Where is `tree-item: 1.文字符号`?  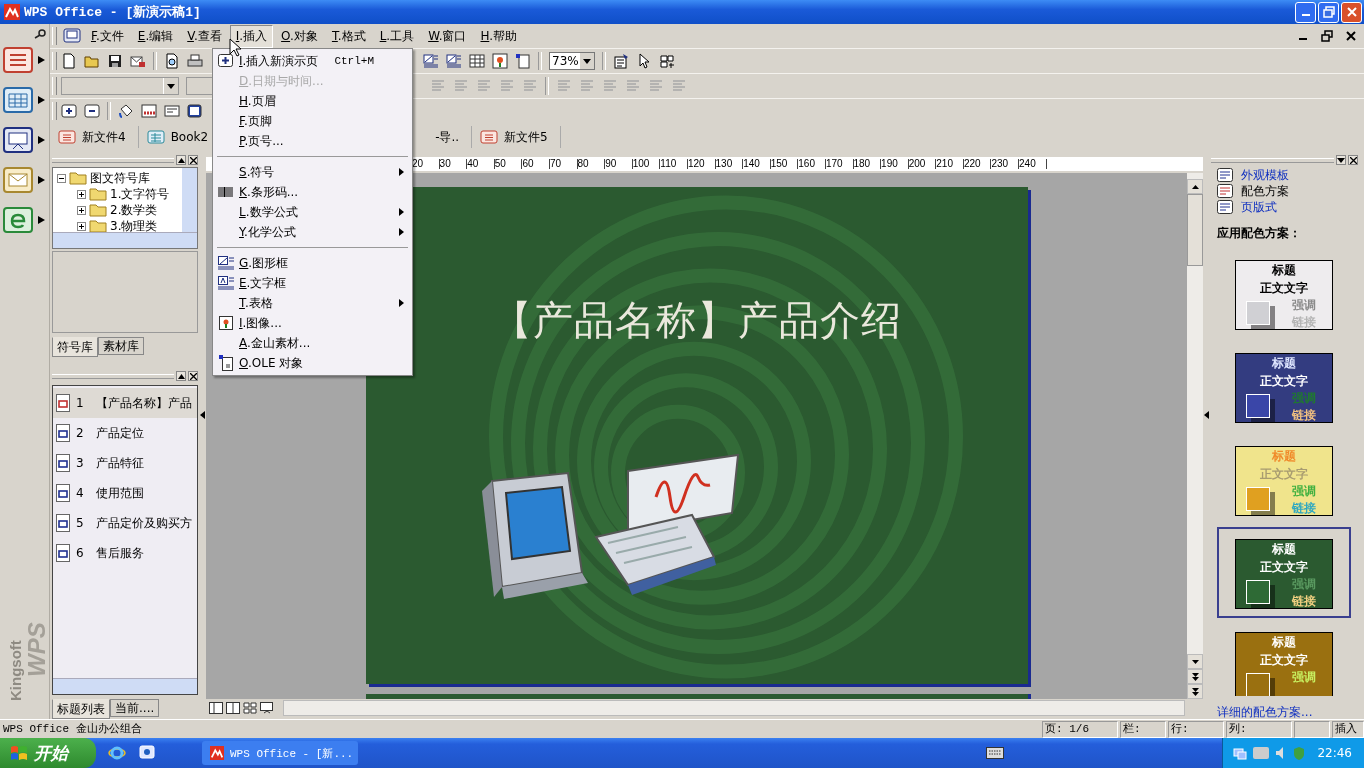
tree-item: 1.文字符号 is located at coordinates (140, 194).